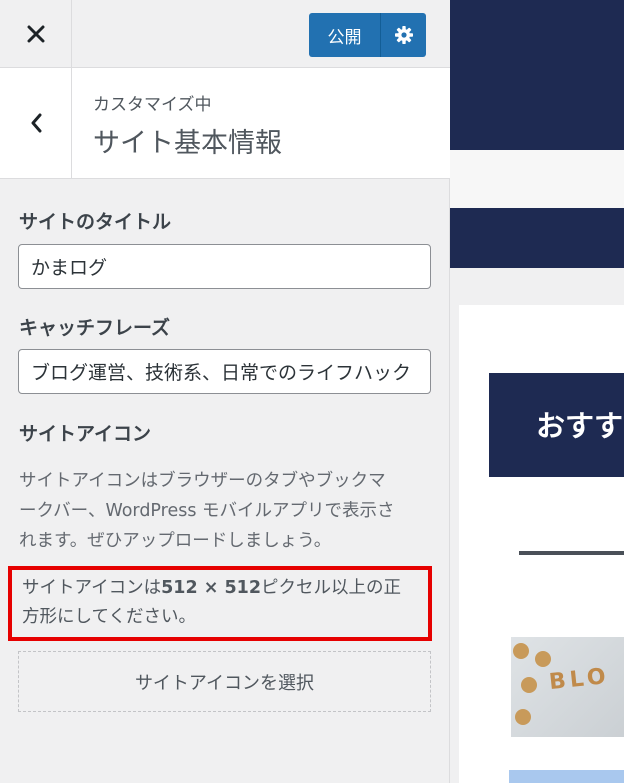  I want to click on preview-divider, so click(571, 553).